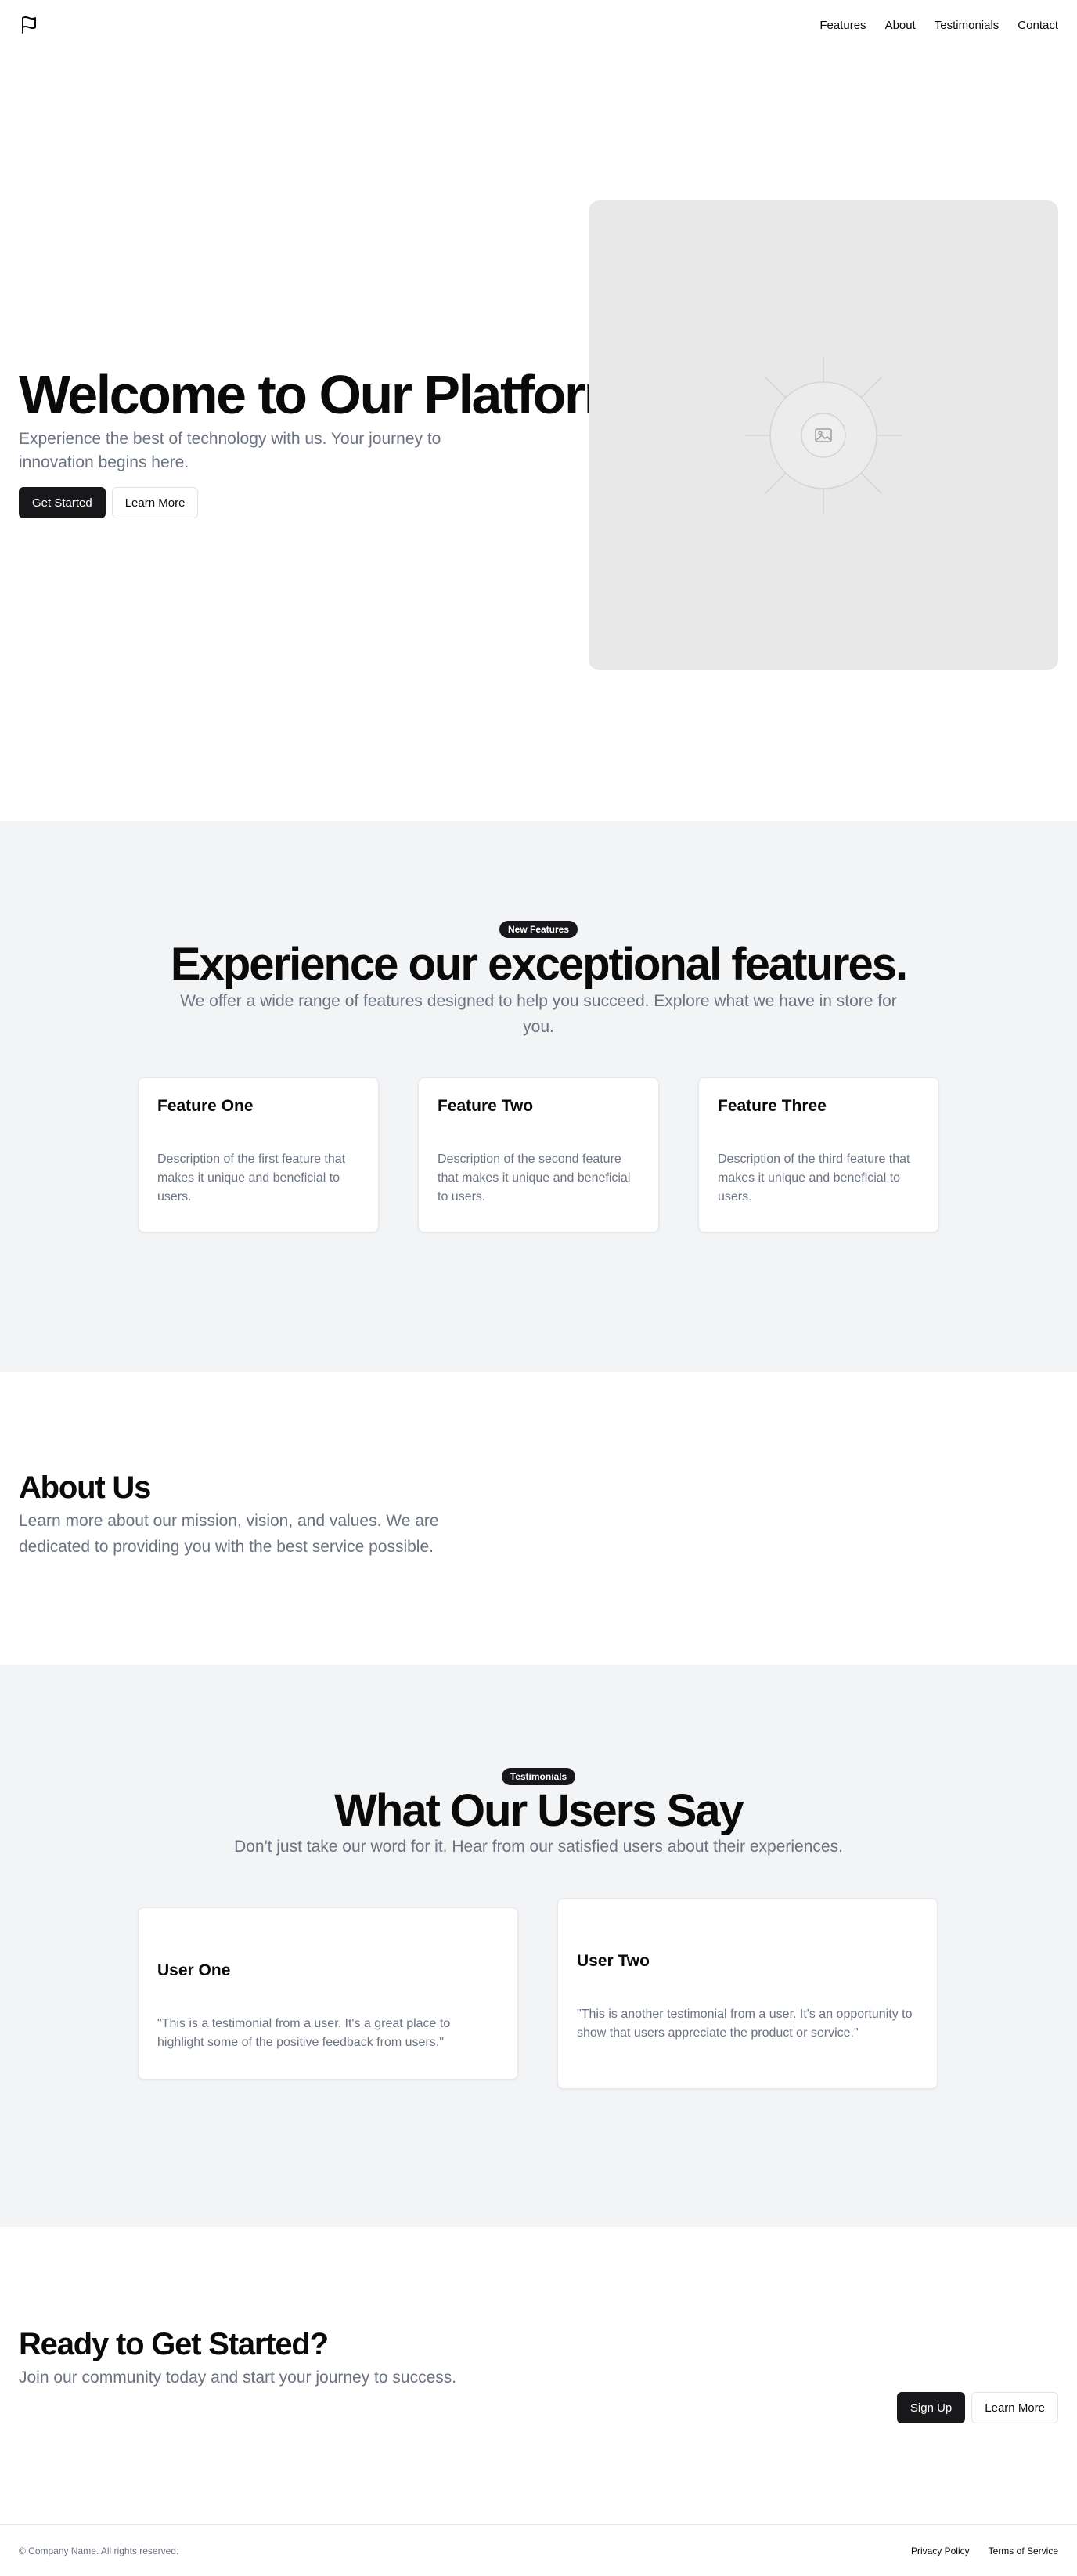 The height and width of the screenshot is (2576, 1077). What do you see at coordinates (99, 2550) in the screenshot?
I see `footer-copyright: © Company Name. All rights reserved.` at bounding box center [99, 2550].